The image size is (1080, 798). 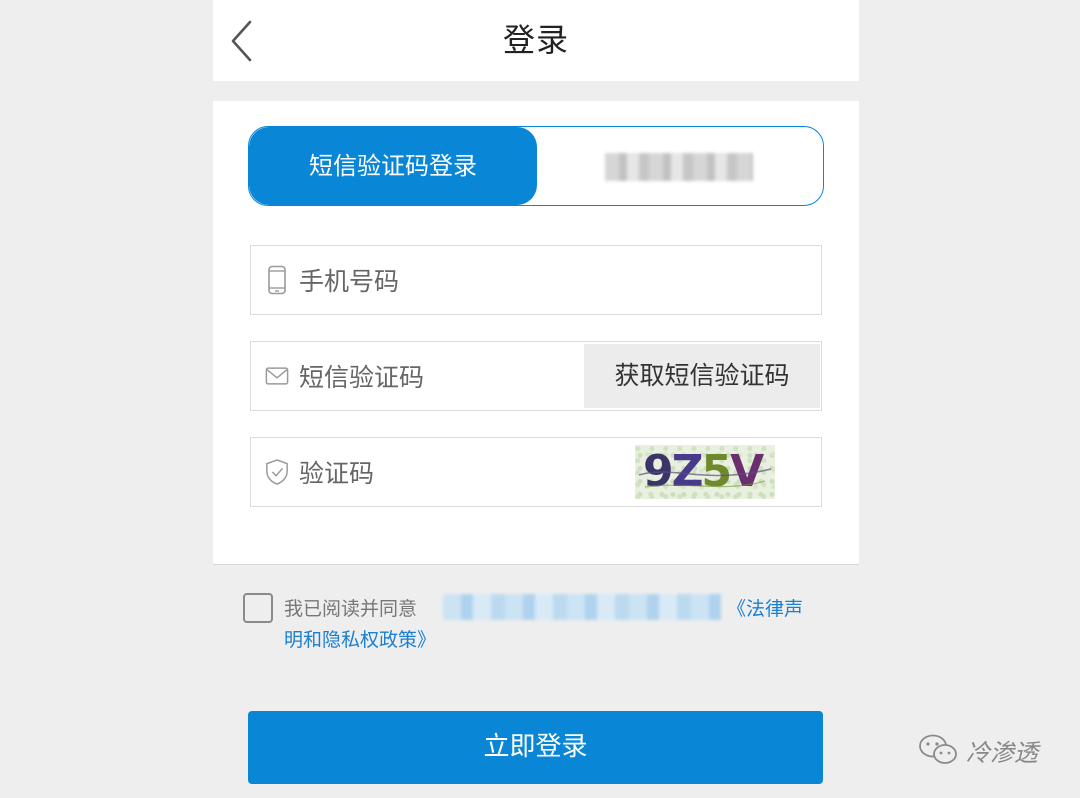 I want to click on redacted-tab-label, so click(x=679, y=167).